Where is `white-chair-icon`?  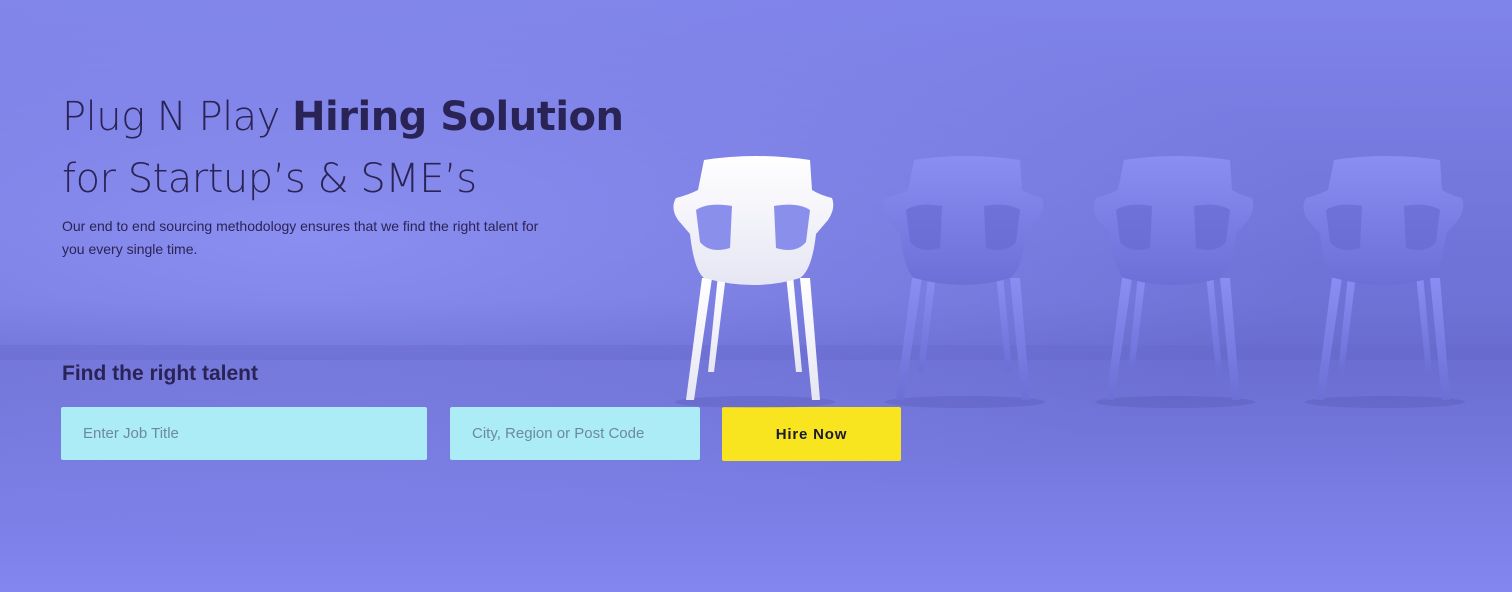 white-chair-icon is located at coordinates (753, 278).